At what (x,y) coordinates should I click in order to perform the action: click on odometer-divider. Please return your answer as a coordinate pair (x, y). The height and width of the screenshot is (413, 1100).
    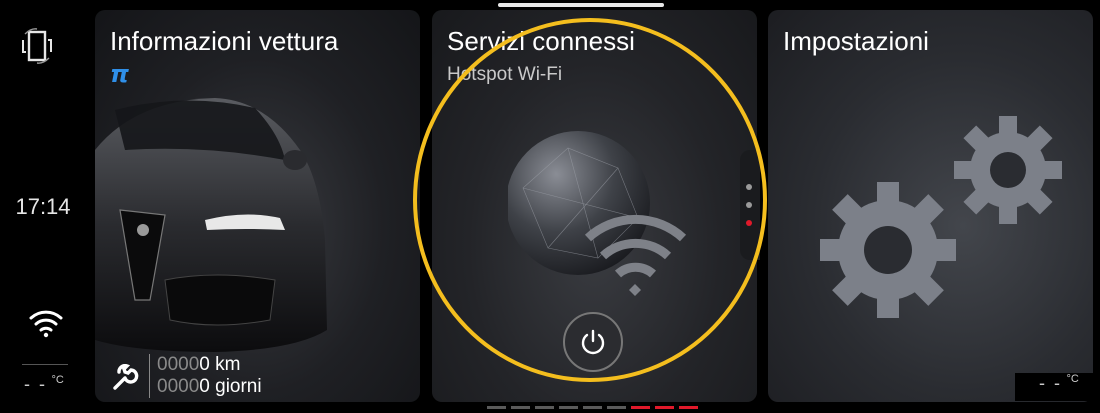
    Looking at the image, I should click on (149, 376).